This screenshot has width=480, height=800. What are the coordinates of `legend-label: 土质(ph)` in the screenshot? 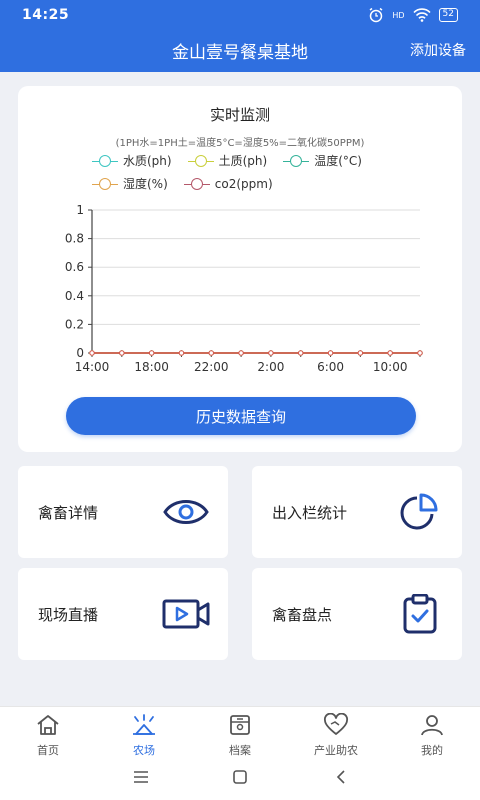 It's located at (243, 161).